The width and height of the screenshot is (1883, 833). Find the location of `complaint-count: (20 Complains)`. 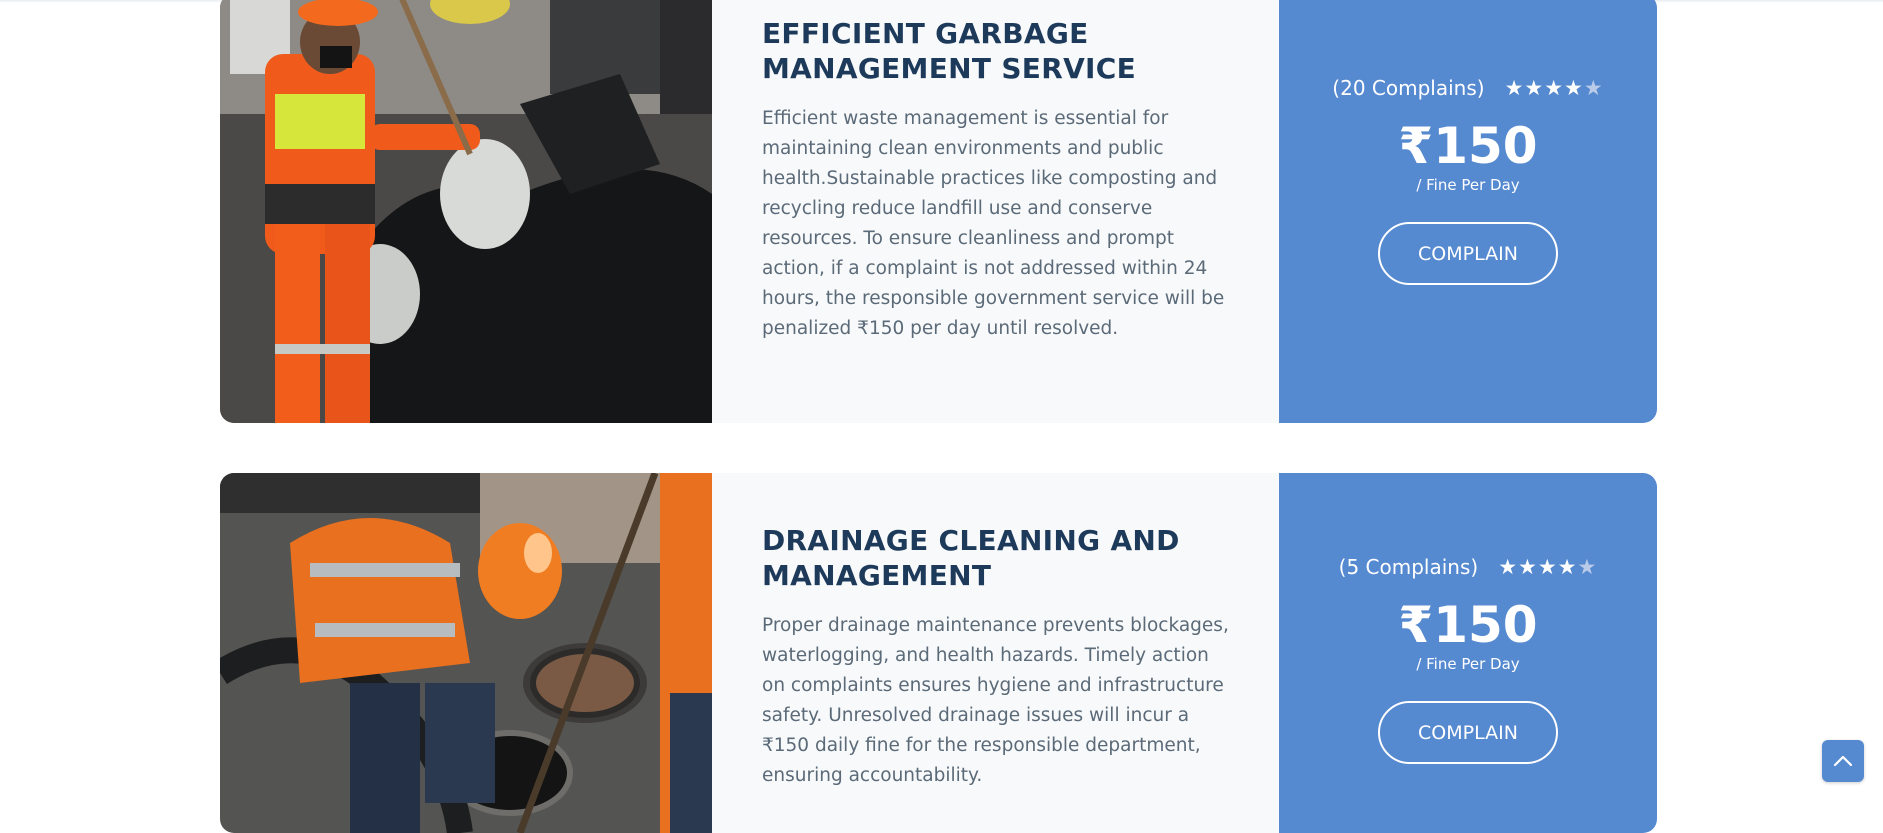

complaint-count: (20 Complains) is located at coordinates (1408, 88).